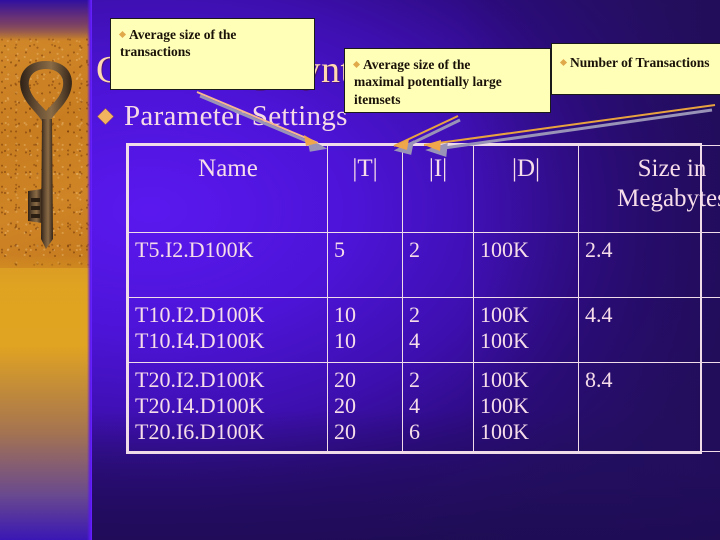 This screenshot has width=720, height=540. What do you see at coordinates (236, 116) in the screenshot?
I see `bullet-label: Parameter Settings` at bounding box center [236, 116].